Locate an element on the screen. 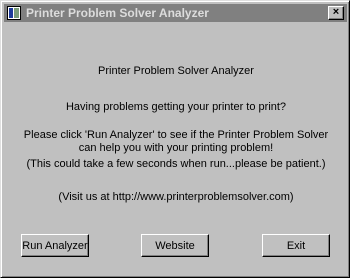 The width and height of the screenshot is (350, 278). window-title: Printer Problem Solver Analyzer is located at coordinates (117, 13).